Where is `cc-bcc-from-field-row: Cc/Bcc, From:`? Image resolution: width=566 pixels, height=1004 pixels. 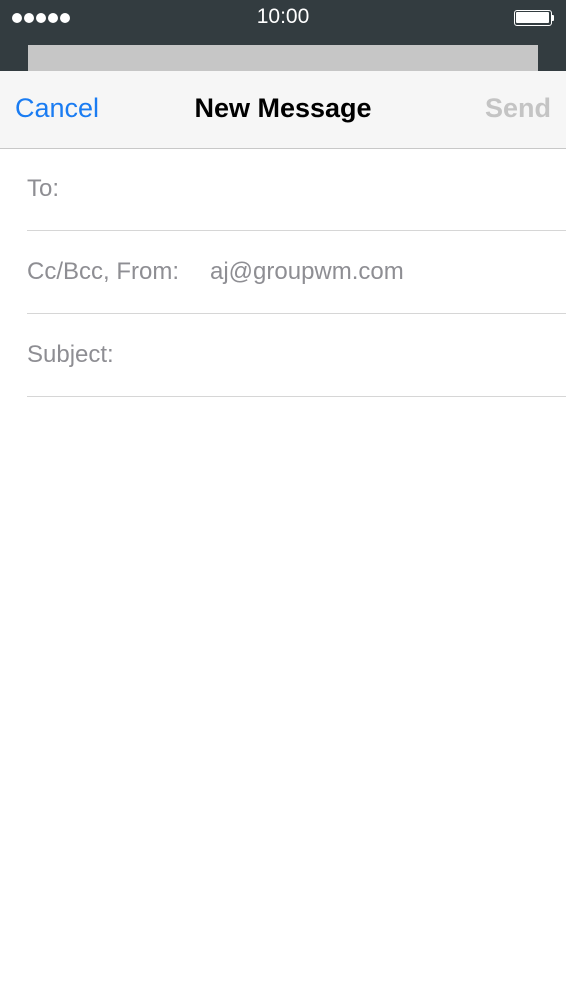
cc-bcc-from-field-row: Cc/Bcc, From: is located at coordinates (296, 273).